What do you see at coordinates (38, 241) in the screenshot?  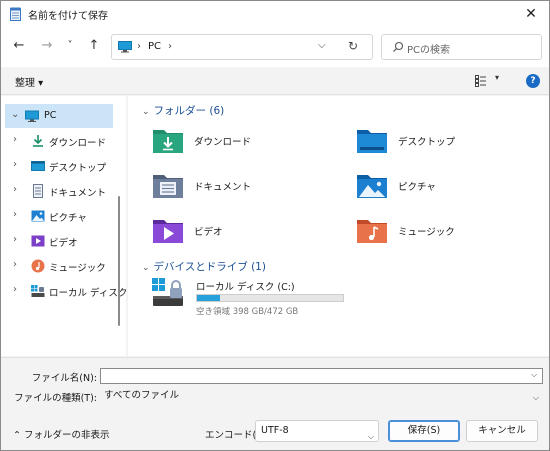 I see `videos-icon` at bounding box center [38, 241].